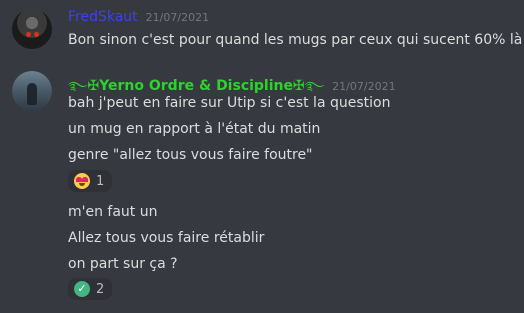 The height and width of the screenshot is (313, 524). What do you see at coordinates (82, 181) in the screenshot?
I see `heart-eyes-emoji-icon` at bounding box center [82, 181].